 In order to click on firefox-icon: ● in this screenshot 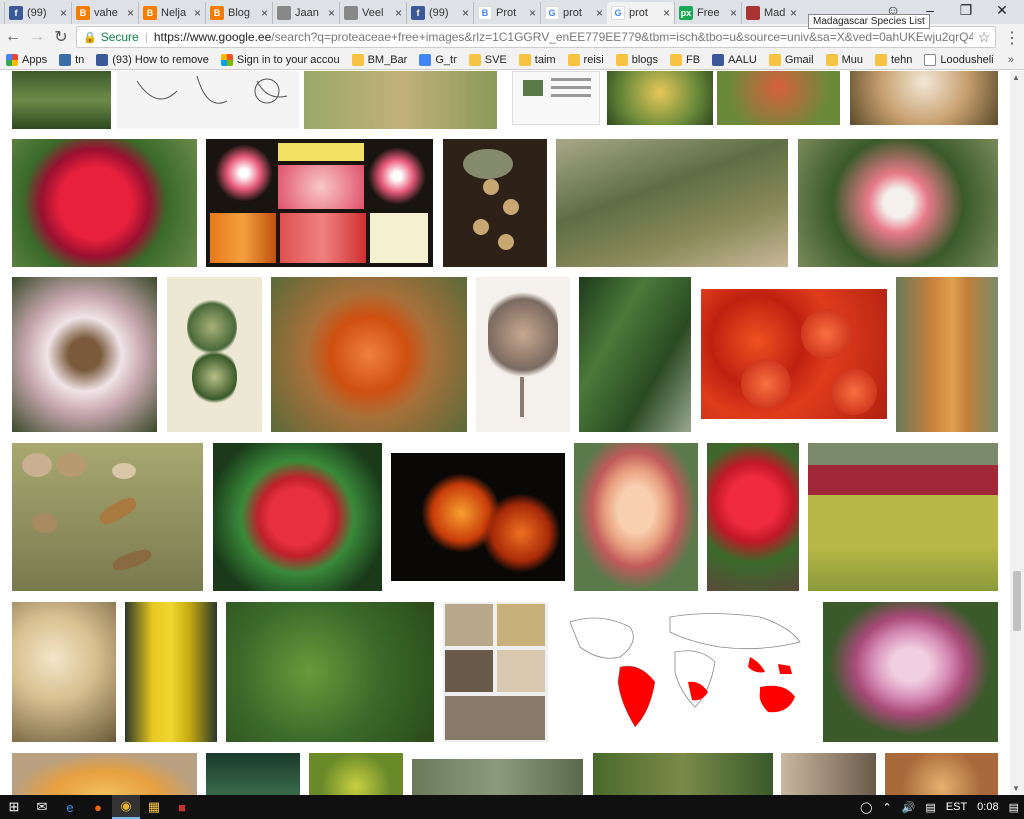, I will do `click(98, 807)`.